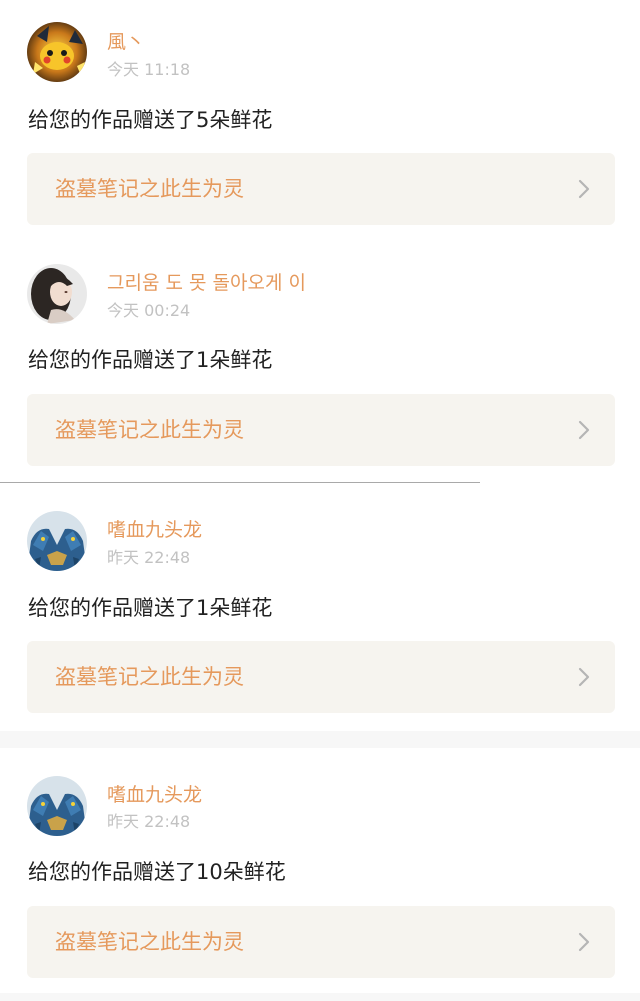 The image size is (640, 1001). I want to click on timestamp: 今天 00:24, so click(149, 310).